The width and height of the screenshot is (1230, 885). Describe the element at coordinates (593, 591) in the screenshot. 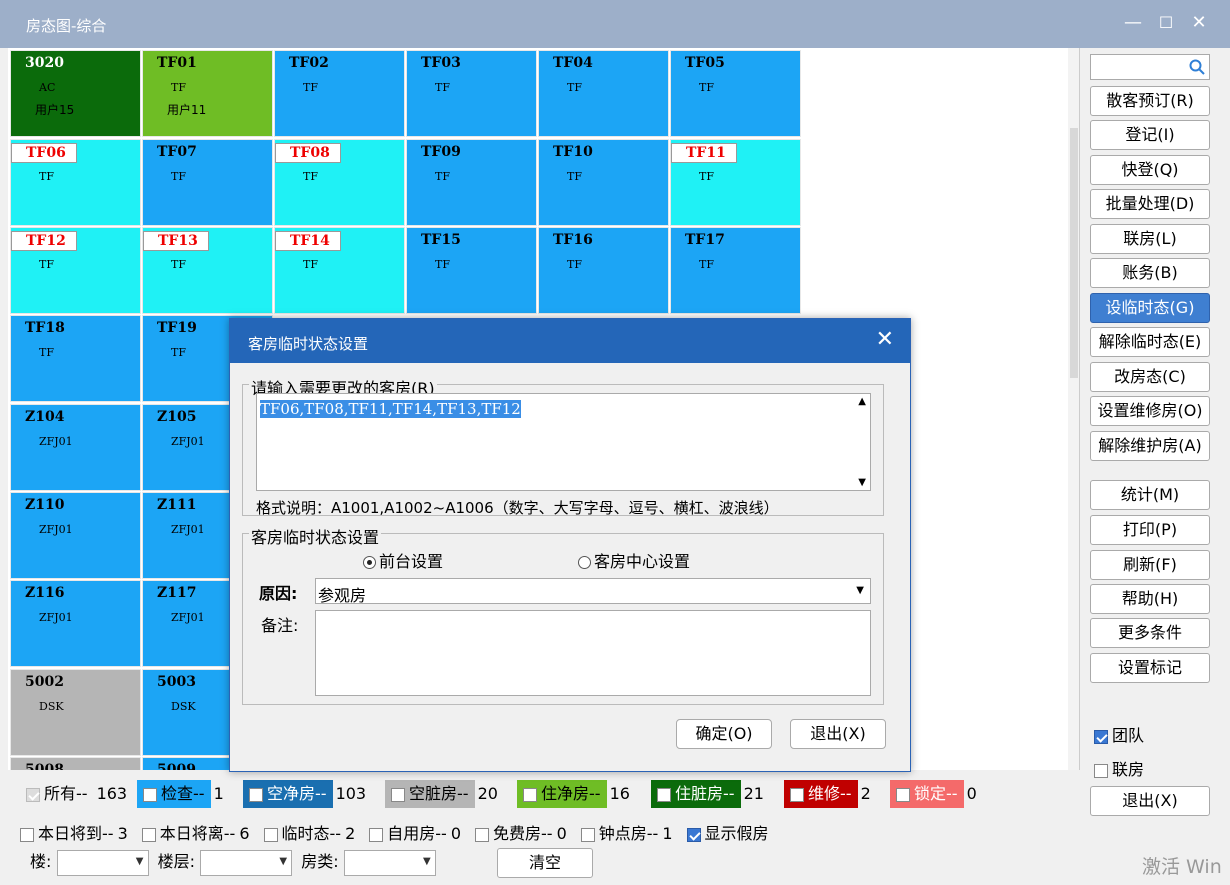

I see `reason-select: 参观房 ▼` at that location.